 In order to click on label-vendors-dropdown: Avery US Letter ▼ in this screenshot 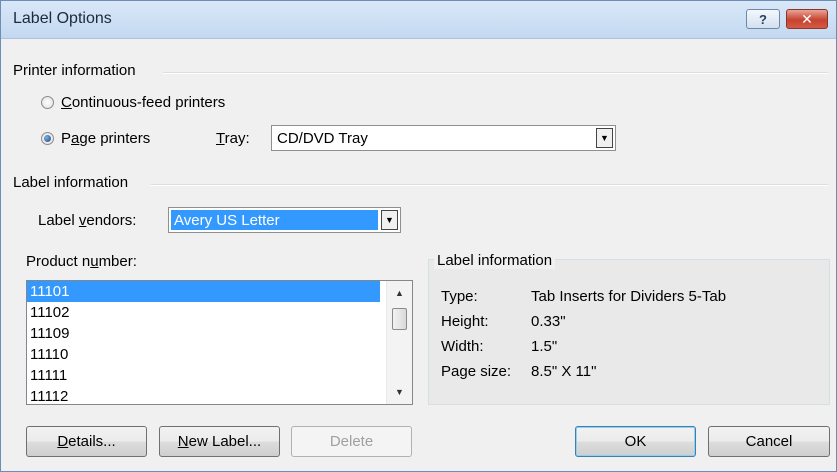, I will do `click(284, 220)`.